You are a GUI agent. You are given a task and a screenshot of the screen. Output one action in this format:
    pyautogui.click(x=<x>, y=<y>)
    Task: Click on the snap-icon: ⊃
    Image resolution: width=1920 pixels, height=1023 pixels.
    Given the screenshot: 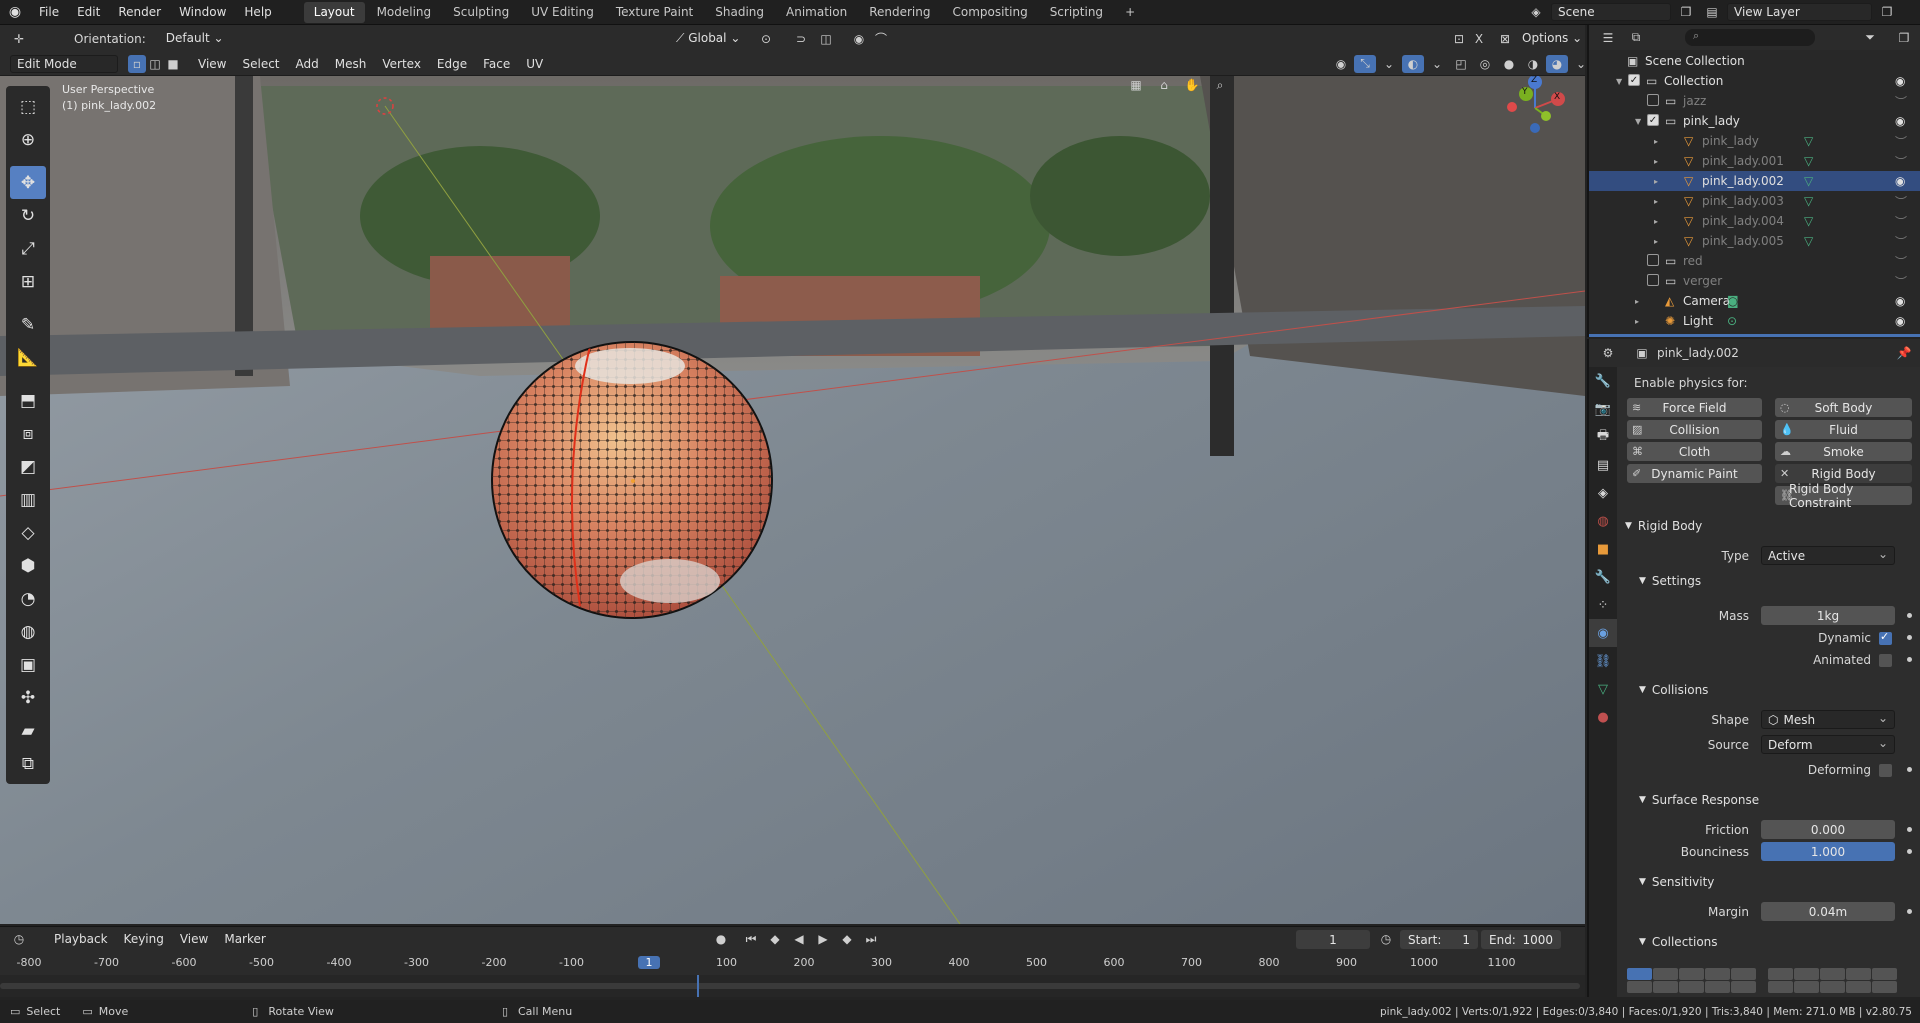 What is the action you would take?
    pyautogui.click(x=801, y=39)
    